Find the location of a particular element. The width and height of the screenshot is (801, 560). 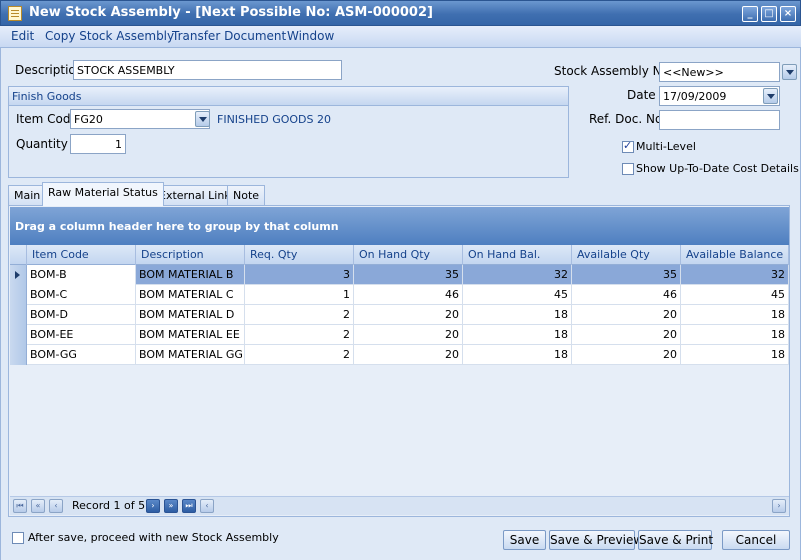

cell-description: BOM MATERIAL EE is located at coordinates (190, 335).